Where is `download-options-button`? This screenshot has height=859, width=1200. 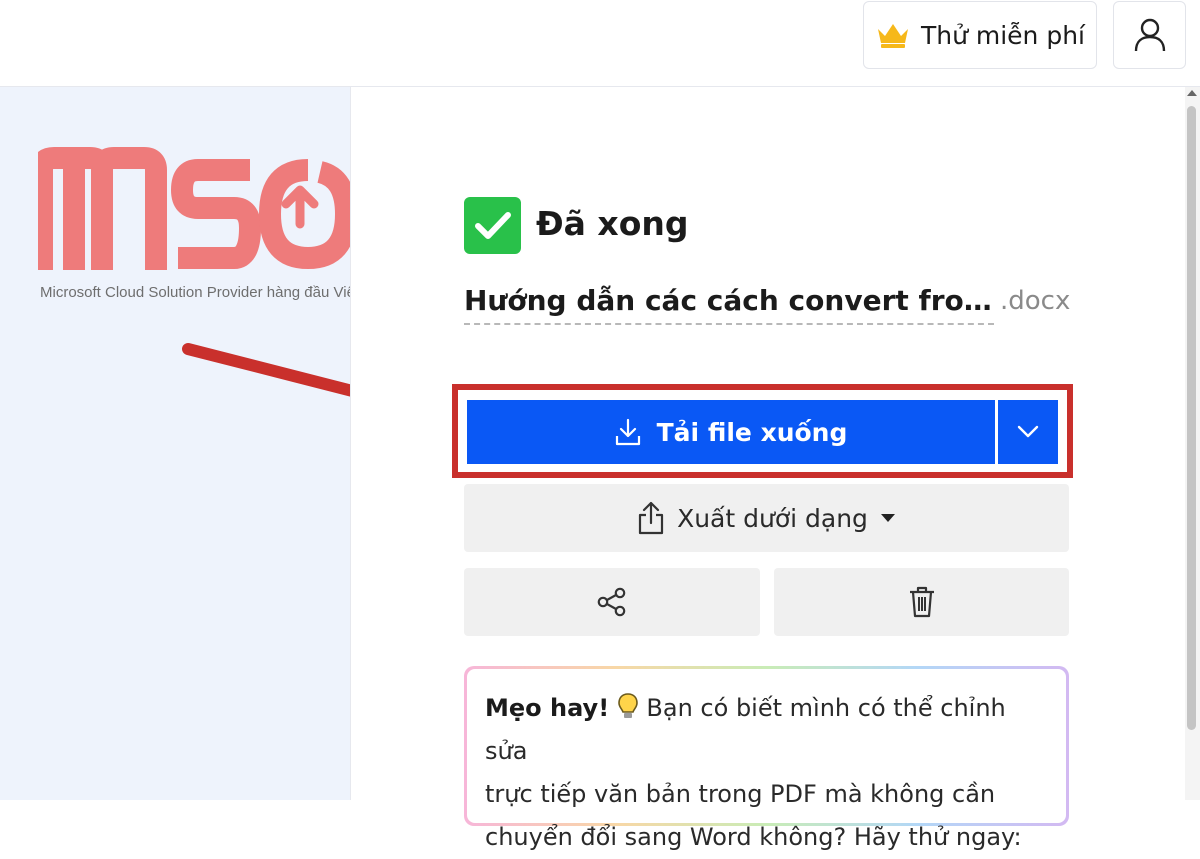 download-options-button is located at coordinates (1027, 432).